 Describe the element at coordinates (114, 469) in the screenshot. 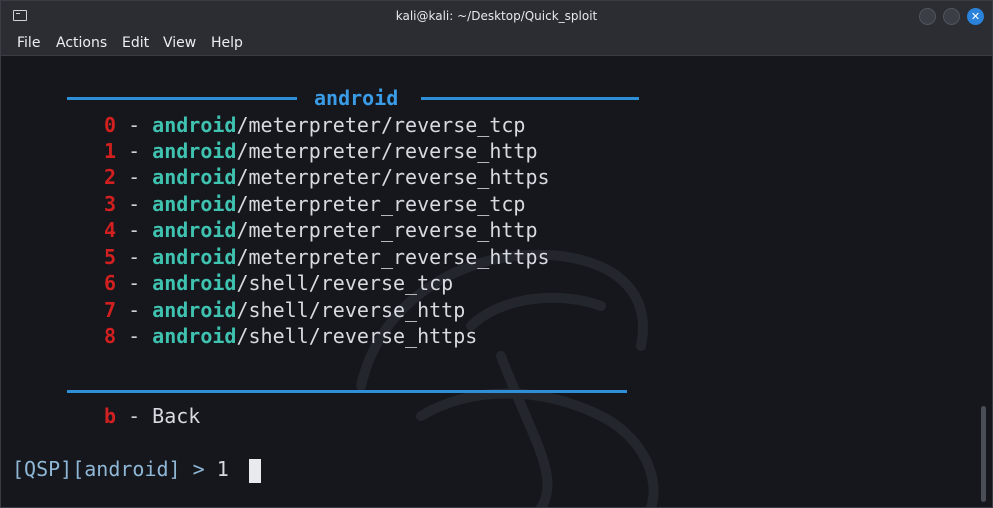

I see `prompt-text: [QSP][android] >` at that location.